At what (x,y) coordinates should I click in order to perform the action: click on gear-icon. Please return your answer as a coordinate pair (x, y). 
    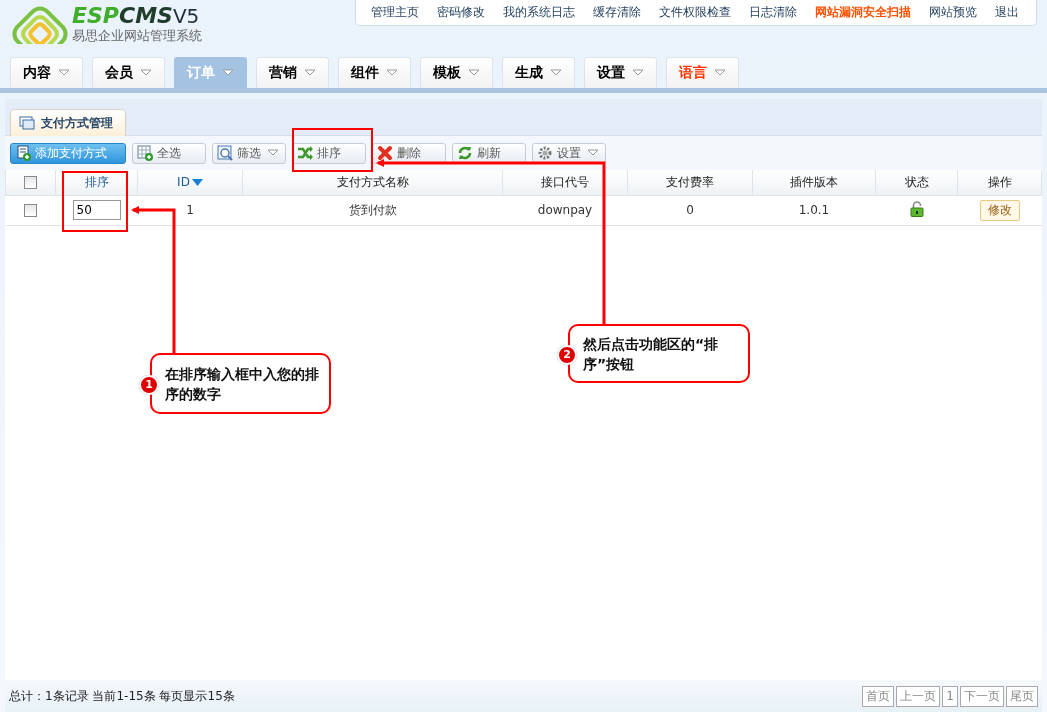
    Looking at the image, I should click on (545, 153).